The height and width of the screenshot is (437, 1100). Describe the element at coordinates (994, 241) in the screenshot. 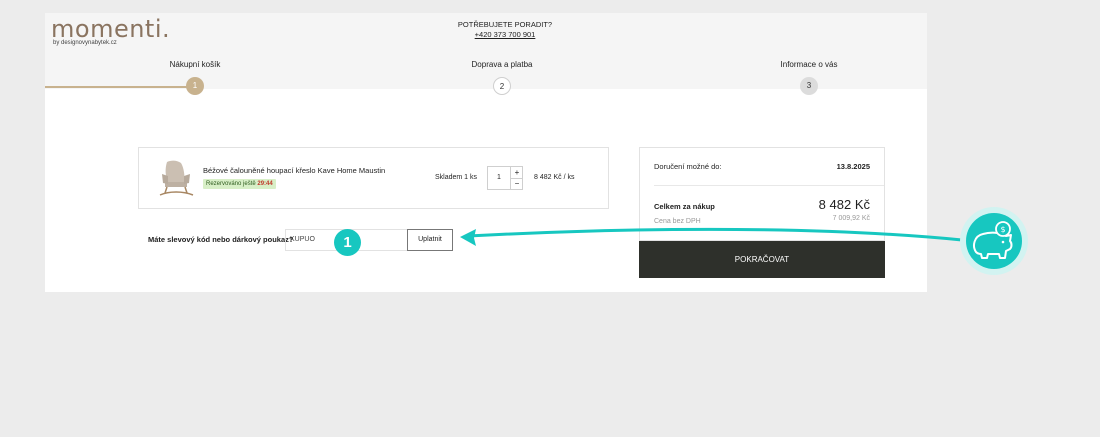

I see `piggy-bank-icon: $` at that location.